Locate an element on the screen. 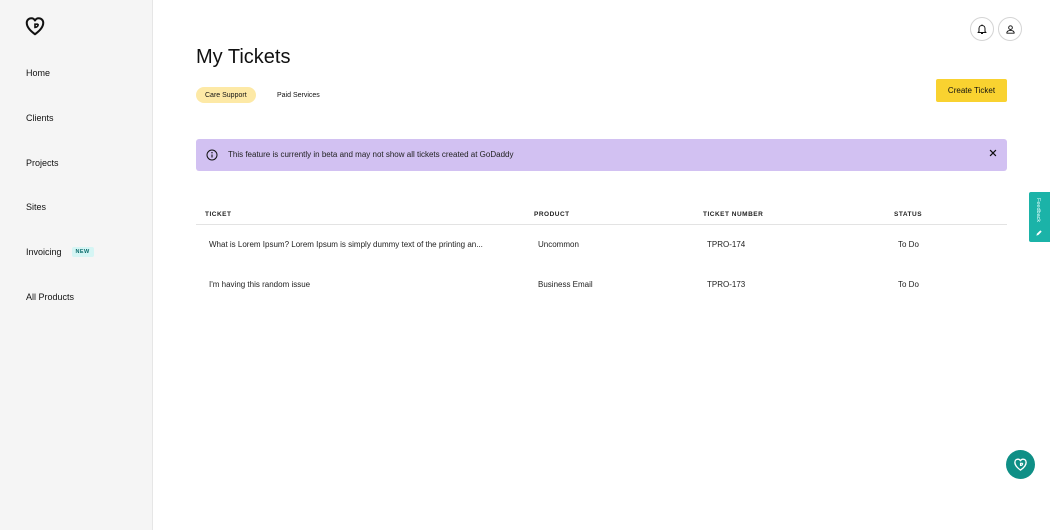  notifications-button is located at coordinates (982, 29).